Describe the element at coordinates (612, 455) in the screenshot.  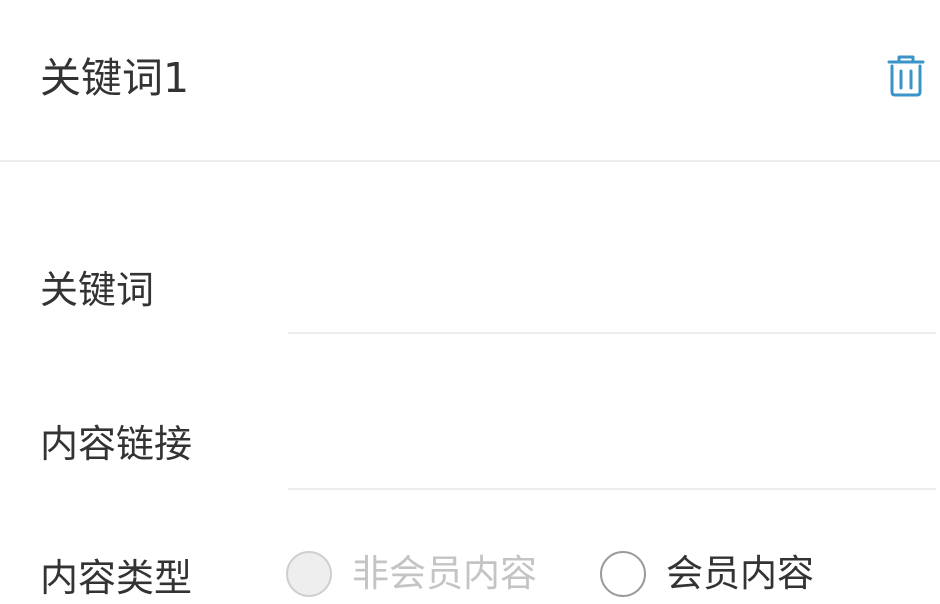
I see `content-link-input` at that location.